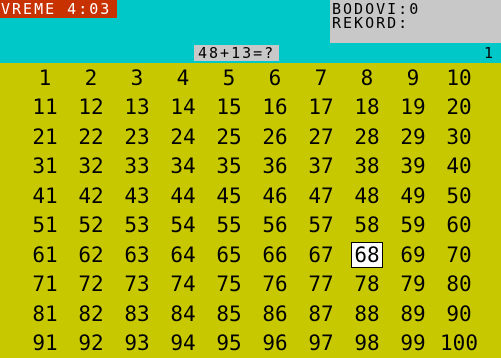  I want to click on number-cell-96: 96, so click(275, 343).